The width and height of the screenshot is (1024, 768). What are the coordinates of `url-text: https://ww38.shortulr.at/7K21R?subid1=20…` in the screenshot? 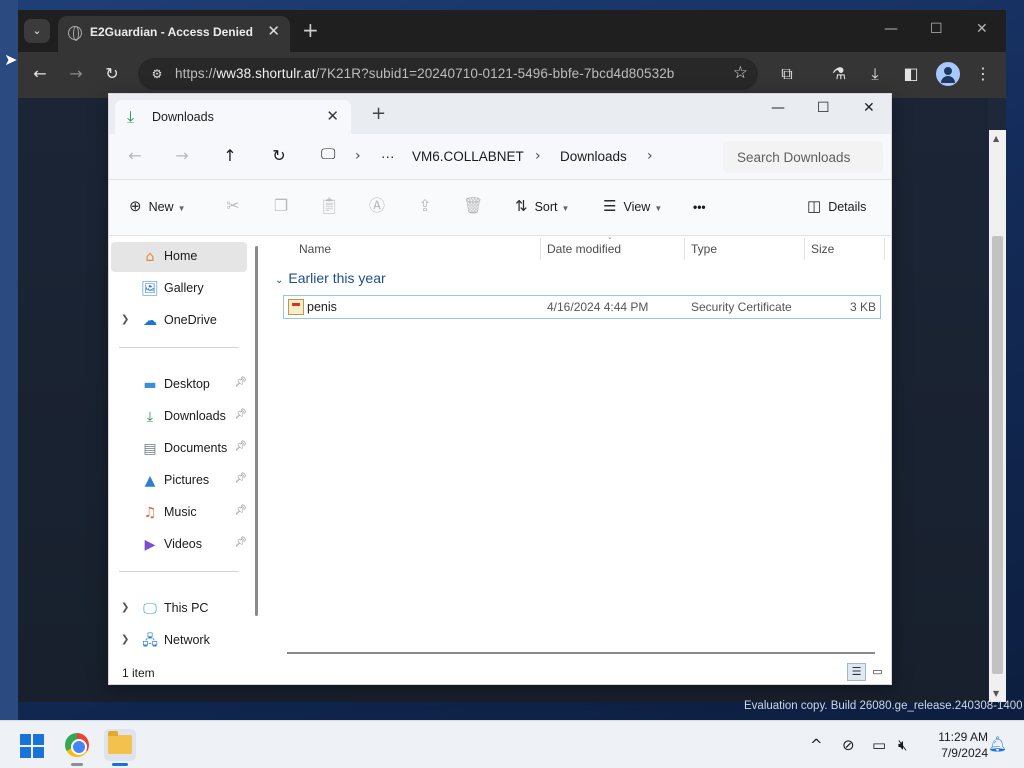 It's located at (424, 73).